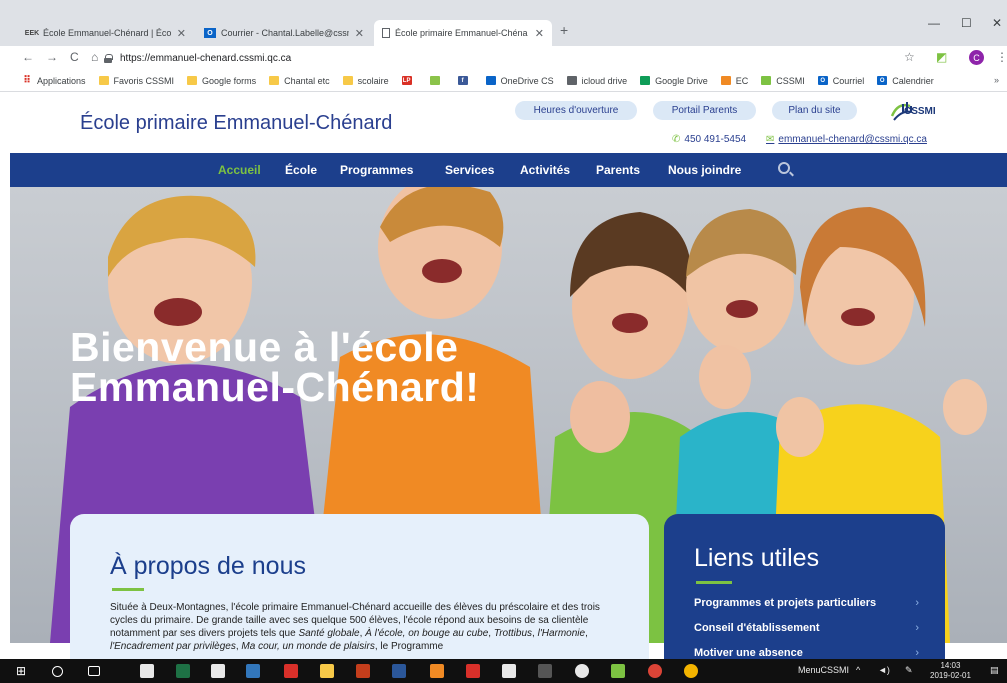 This screenshot has width=1007, height=683. What do you see at coordinates (994, 670) in the screenshot?
I see `notifications-icon: ▤` at bounding box center [994, 670].